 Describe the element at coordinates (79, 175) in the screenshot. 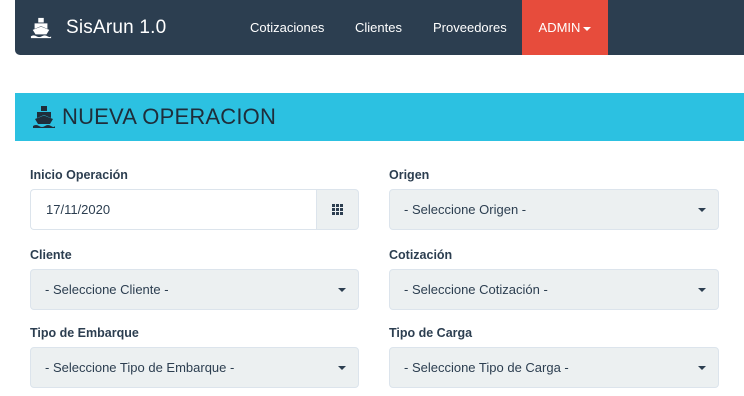

I see `inicio-operacion-label: Inicio Operación` at that location.